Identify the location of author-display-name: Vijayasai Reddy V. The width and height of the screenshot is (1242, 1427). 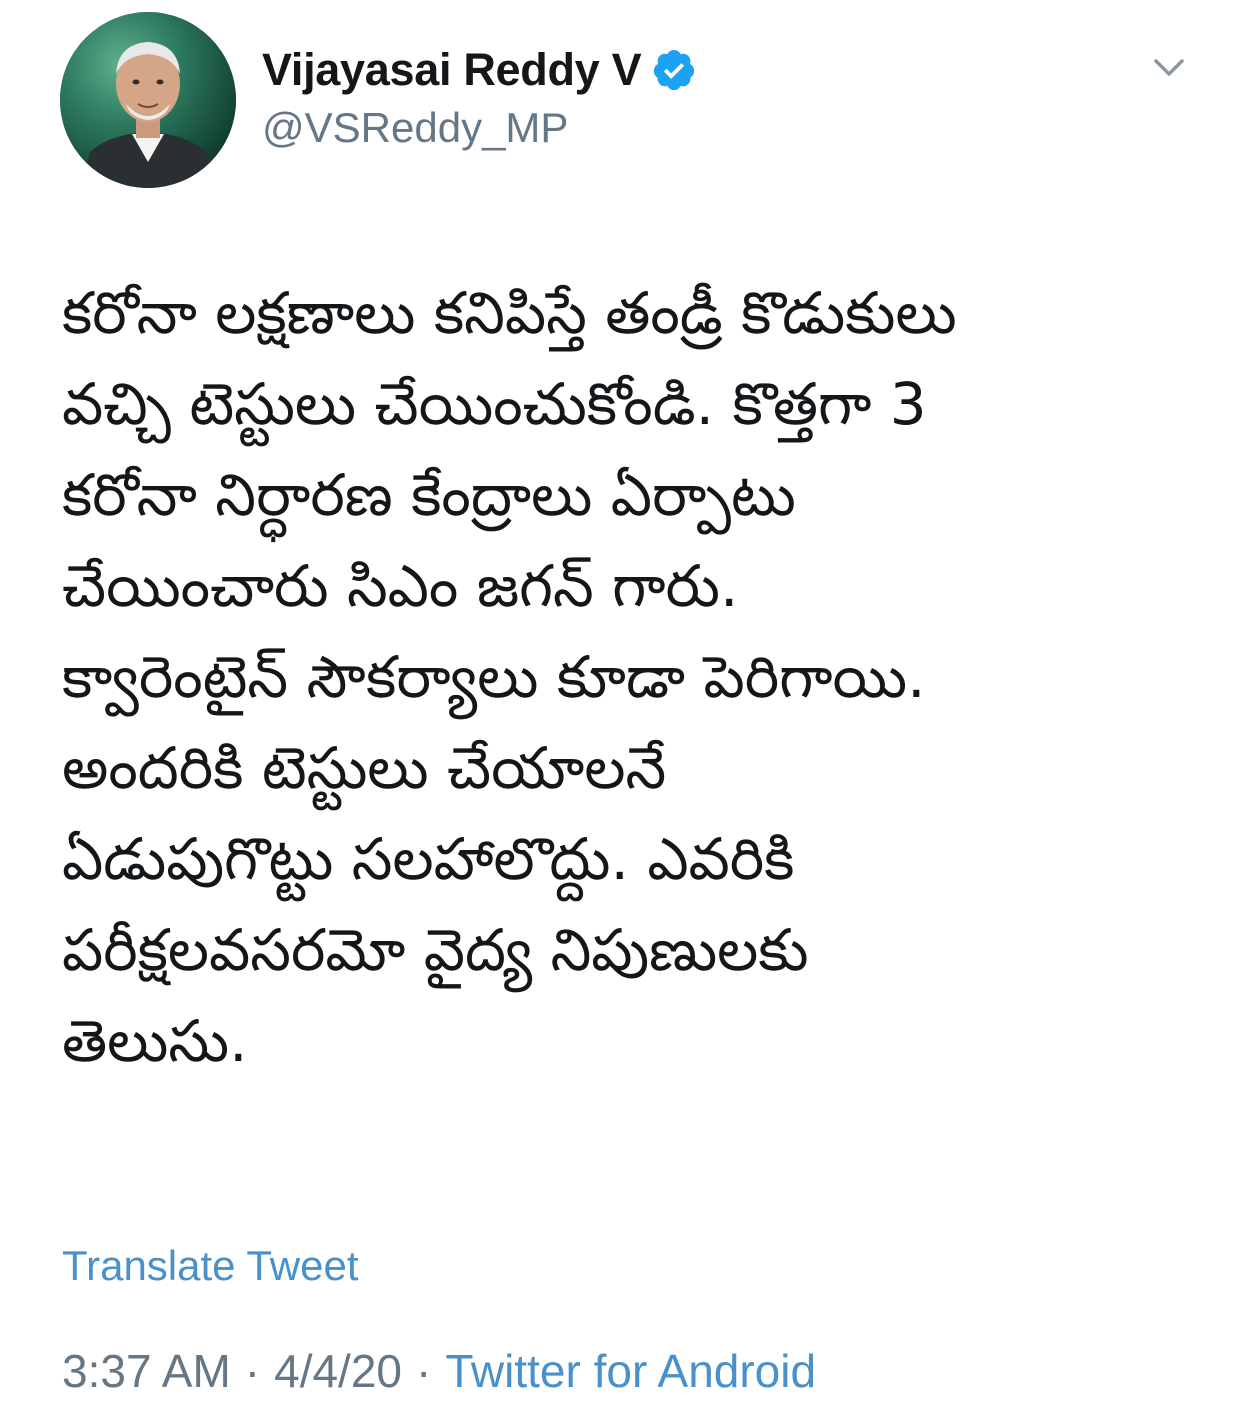
(452, 70).